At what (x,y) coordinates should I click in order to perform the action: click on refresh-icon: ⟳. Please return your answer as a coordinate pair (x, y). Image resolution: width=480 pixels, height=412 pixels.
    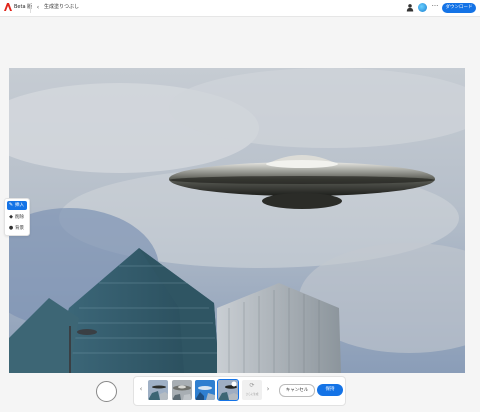
    Looking at the image, I should click on (252, 385).